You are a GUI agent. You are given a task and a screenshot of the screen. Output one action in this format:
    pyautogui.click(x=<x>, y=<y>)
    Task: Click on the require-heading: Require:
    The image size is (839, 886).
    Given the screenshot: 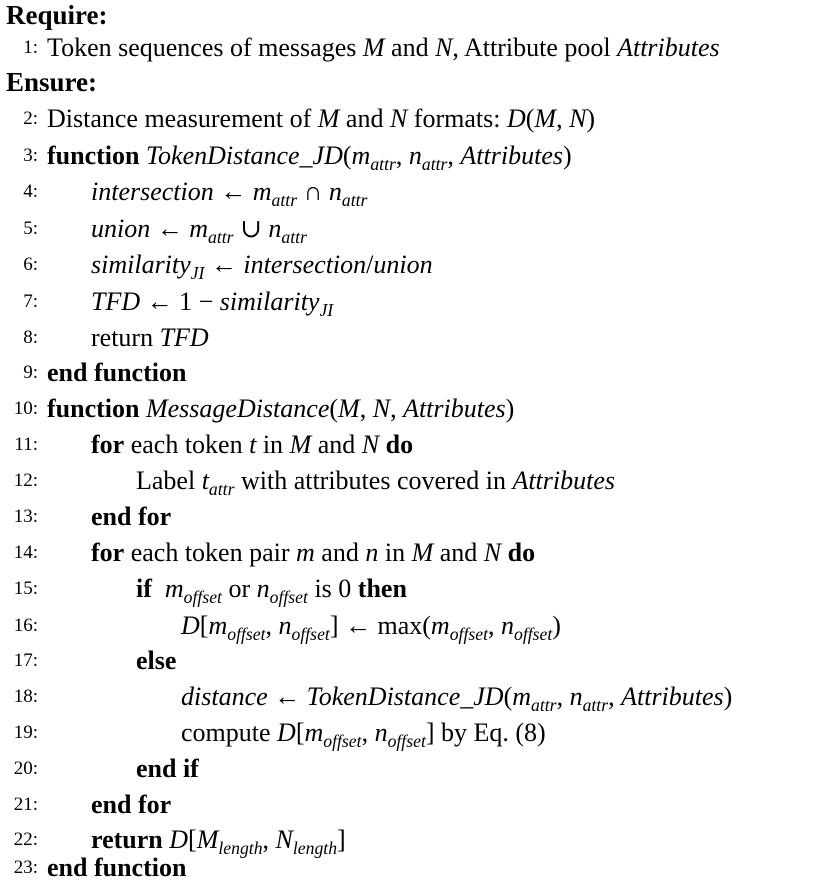 What is the action you would take?
    pyautogui.click(x=57, y=15)
    